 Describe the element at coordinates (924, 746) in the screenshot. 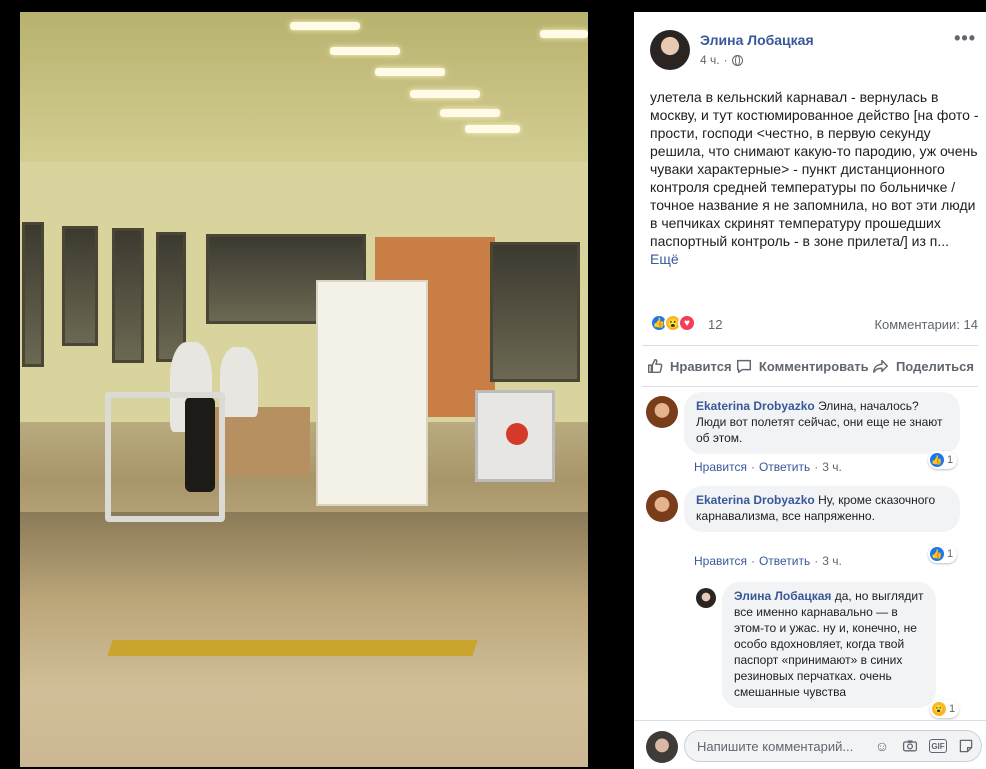

I see `composer-icons: ☺ GIF` at that location.